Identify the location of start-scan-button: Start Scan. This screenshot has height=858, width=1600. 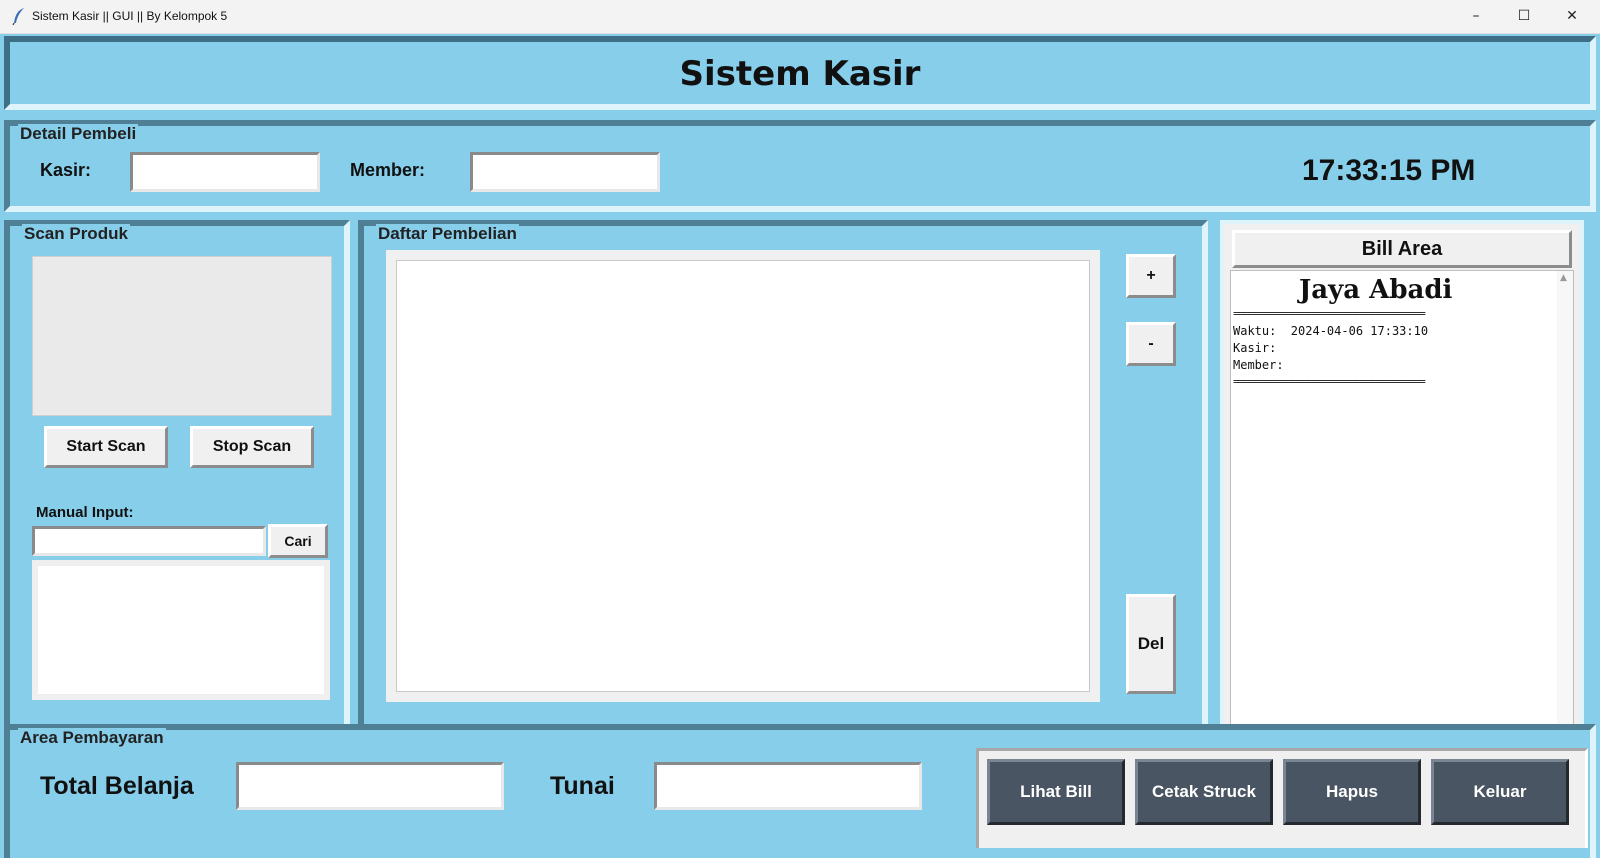
(106, 447).